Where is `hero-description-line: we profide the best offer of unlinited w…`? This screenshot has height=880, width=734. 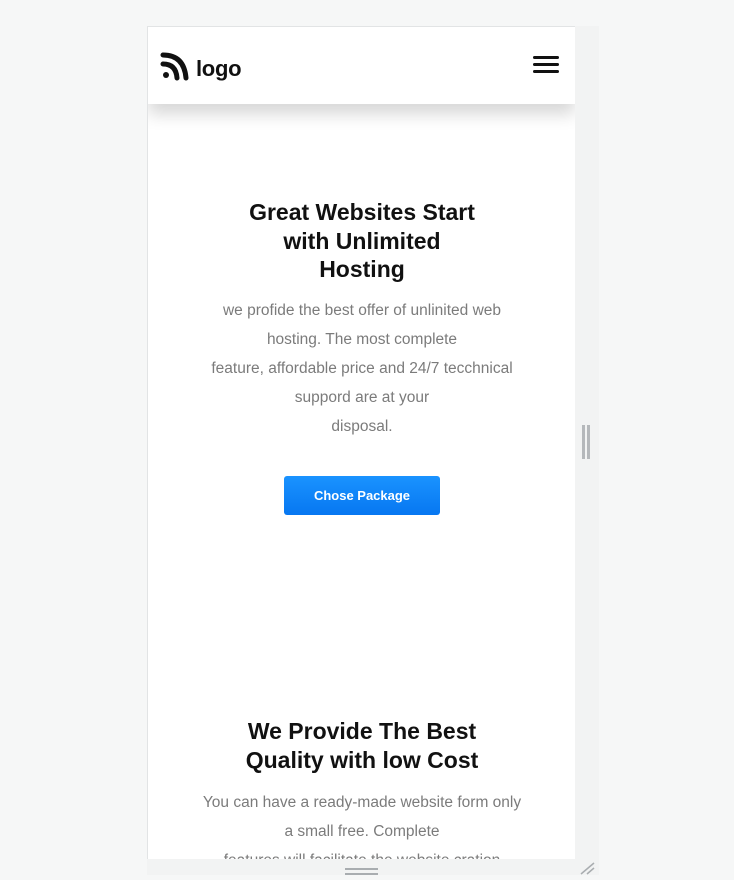 hero-description-line: we profide the best offer of unlinited w… is located at coordinates (362, 310).